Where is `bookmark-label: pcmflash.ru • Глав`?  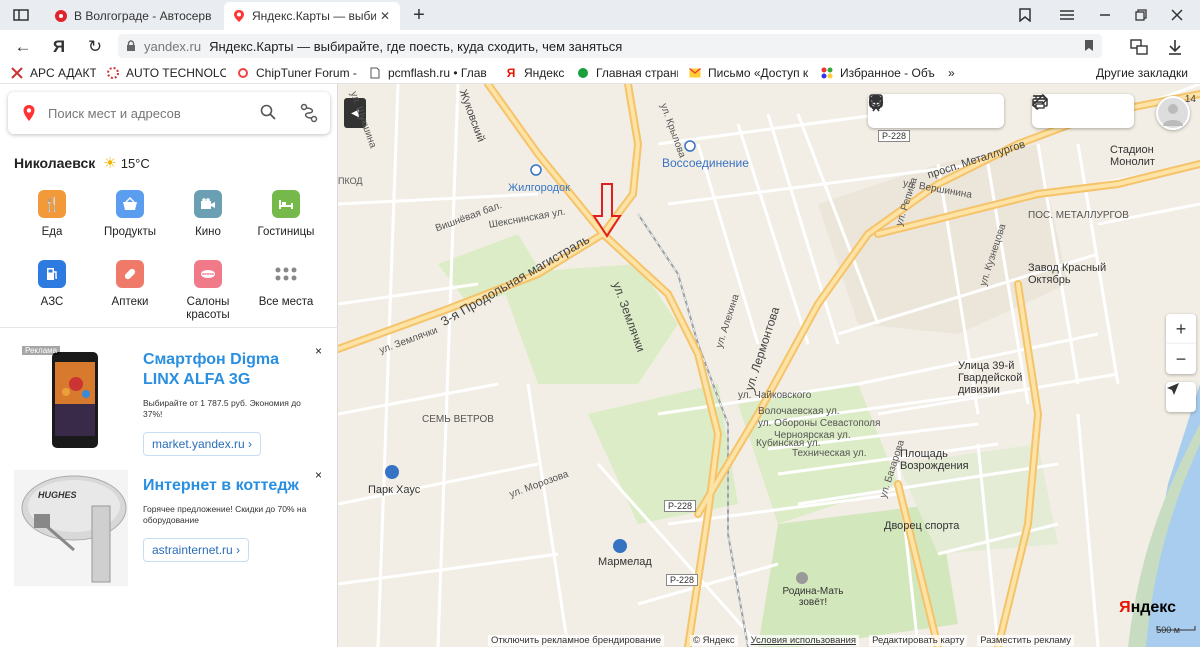 bookmark-label: pcmflash.ru • Глав is located at coordinates (437, 72).